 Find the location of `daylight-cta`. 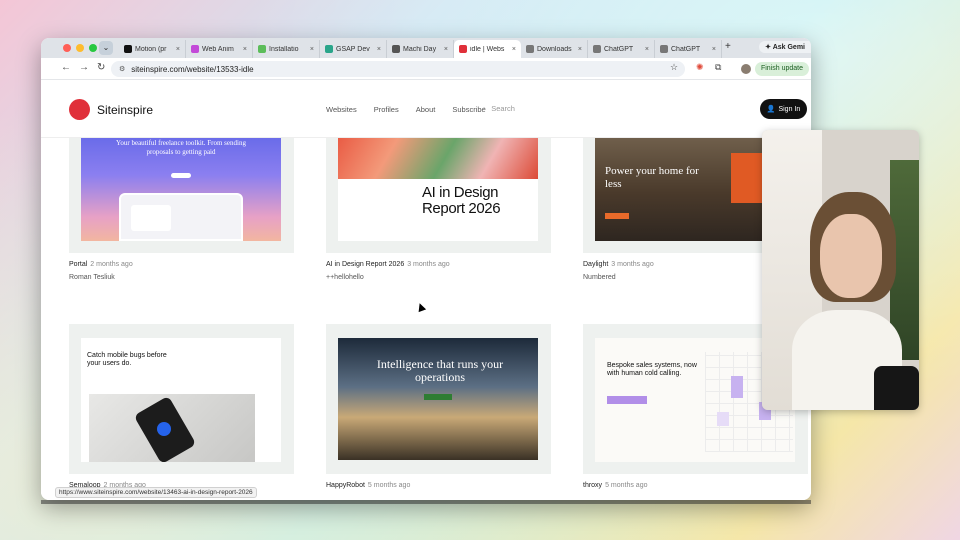

daylight-cta is located at coordinates (617, 216).